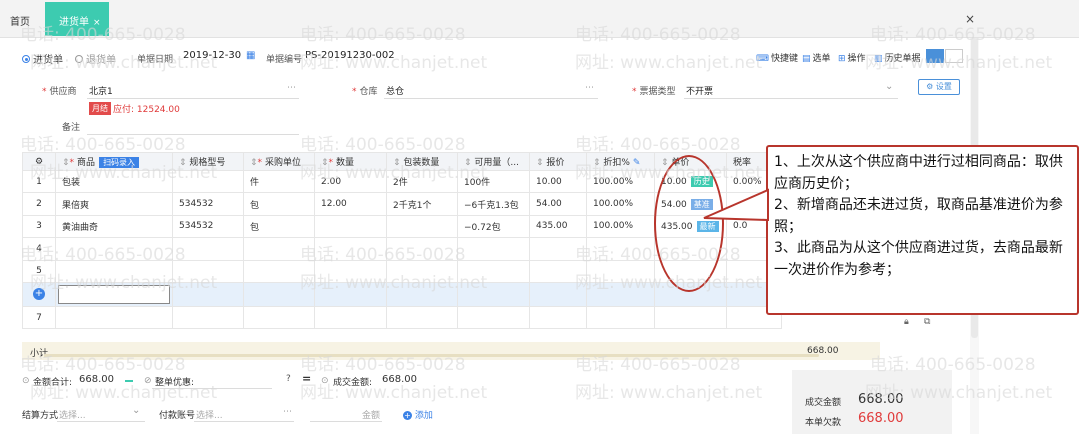  What do you see at coordinates (418, 414) in the screenshot?
I see `add-payment-button: + 添加` at bounding box center [418, 414].